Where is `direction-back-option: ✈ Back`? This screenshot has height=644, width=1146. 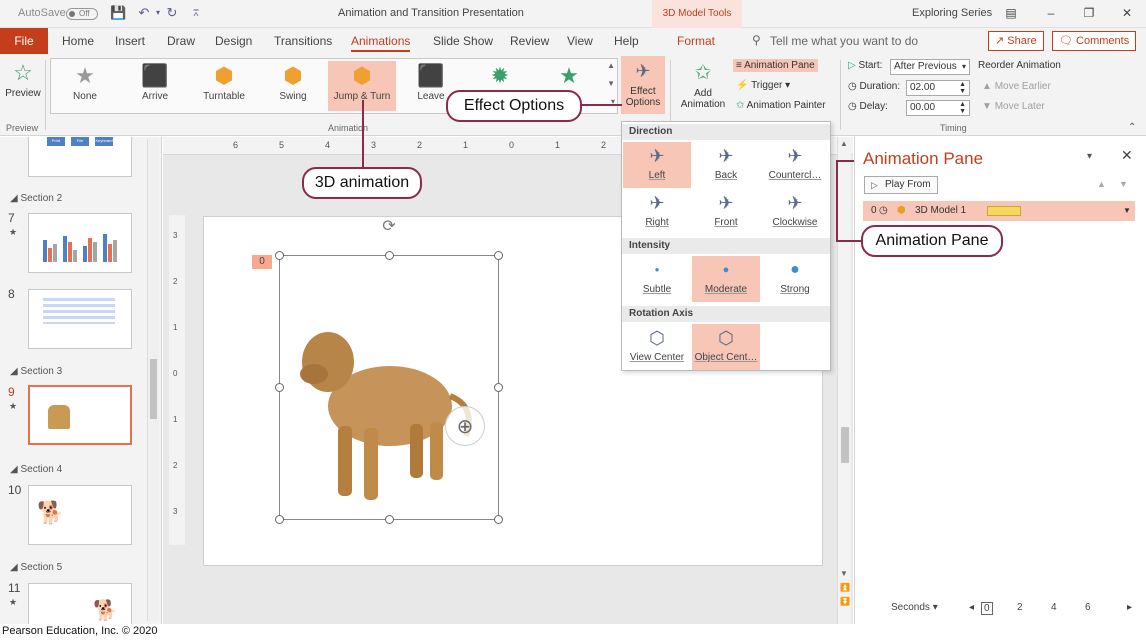
direction-back-option: ✈ Back is located at coordinates (726, 165).